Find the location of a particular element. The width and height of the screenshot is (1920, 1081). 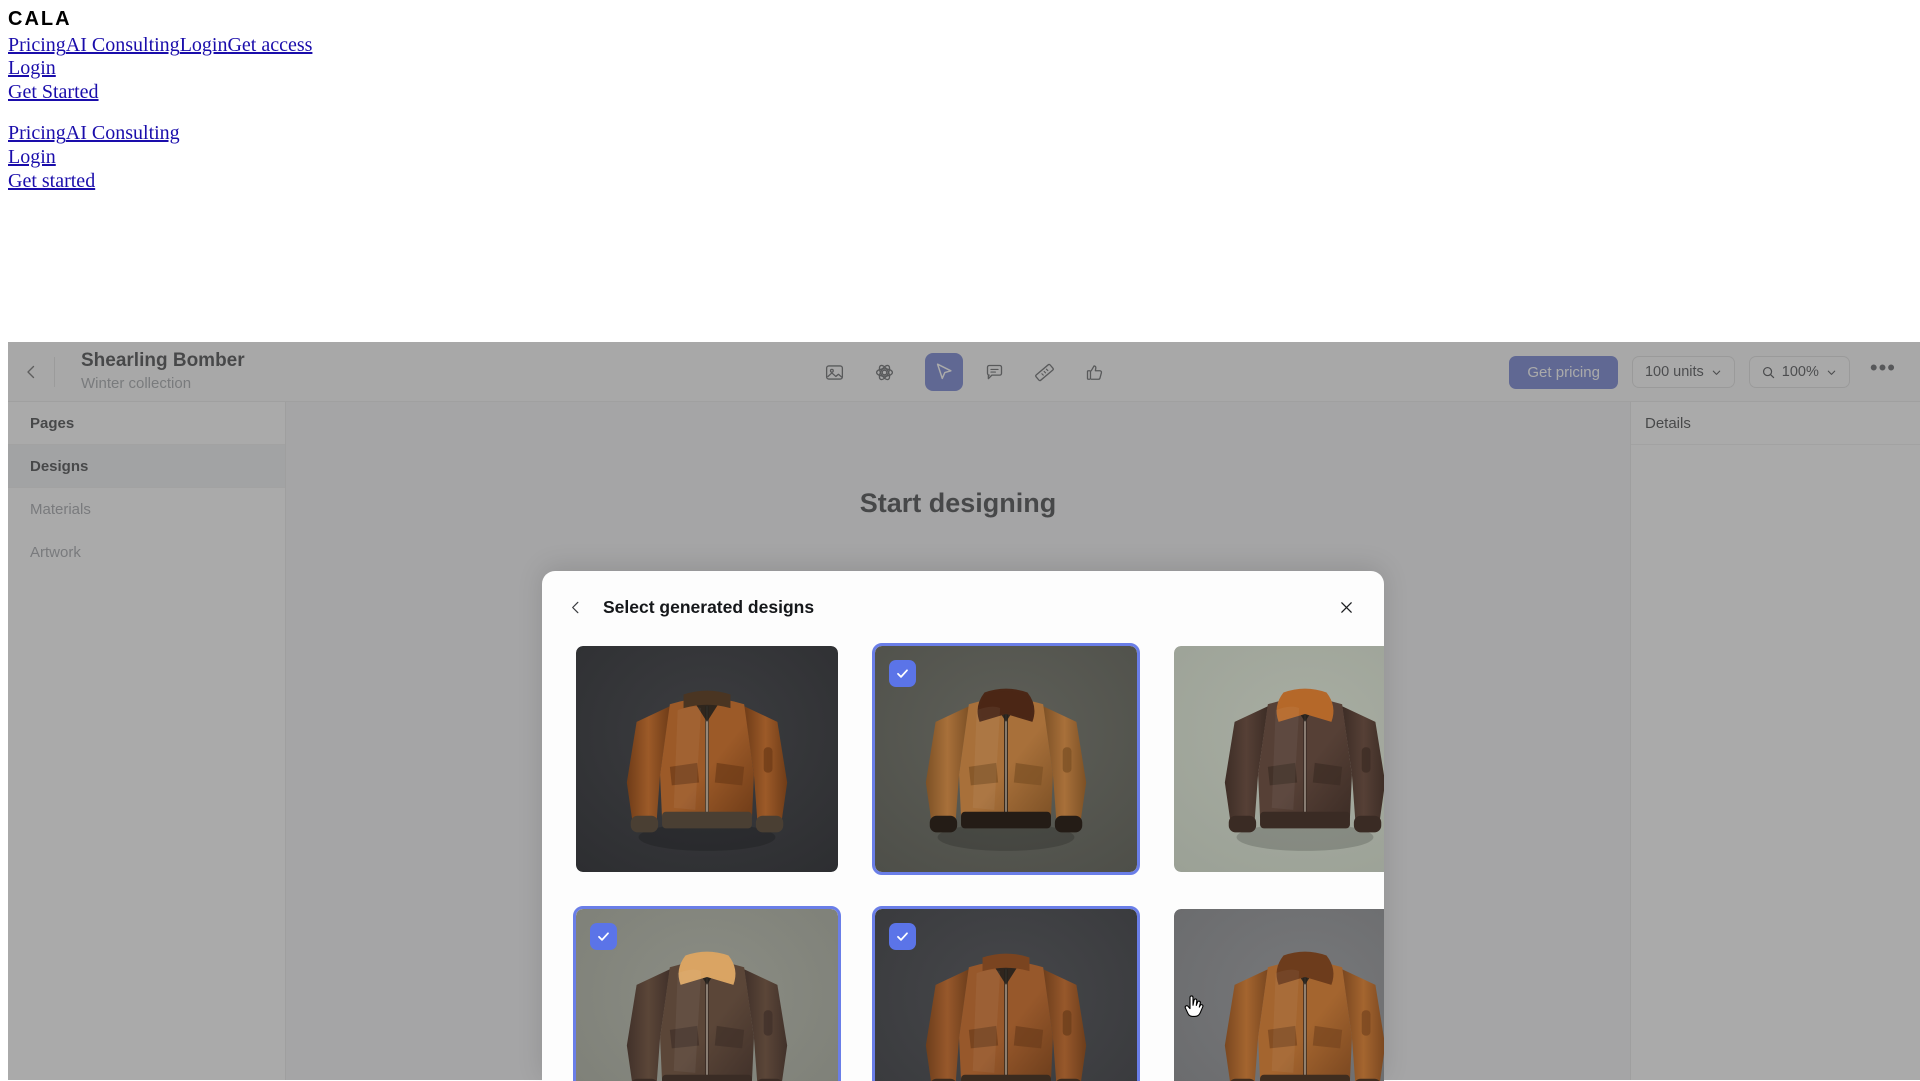

modal-back-button is located at coordinates (575, 607).